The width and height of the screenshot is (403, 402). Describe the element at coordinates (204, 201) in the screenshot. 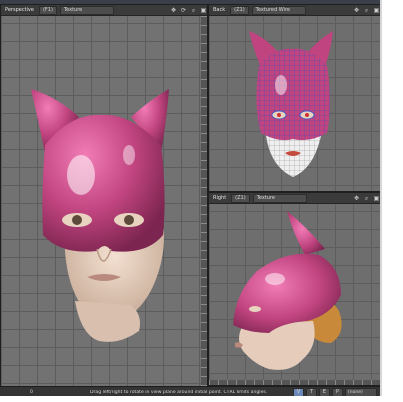

I see `perspective-vertical-ruler` at that location.